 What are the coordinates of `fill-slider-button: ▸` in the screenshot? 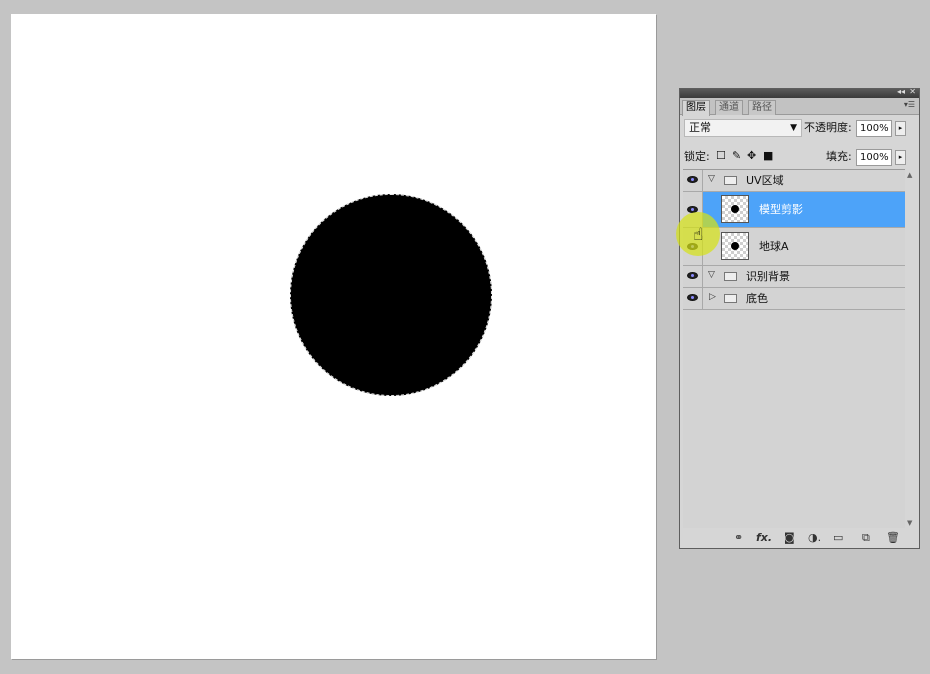 It's located at (900, 157).